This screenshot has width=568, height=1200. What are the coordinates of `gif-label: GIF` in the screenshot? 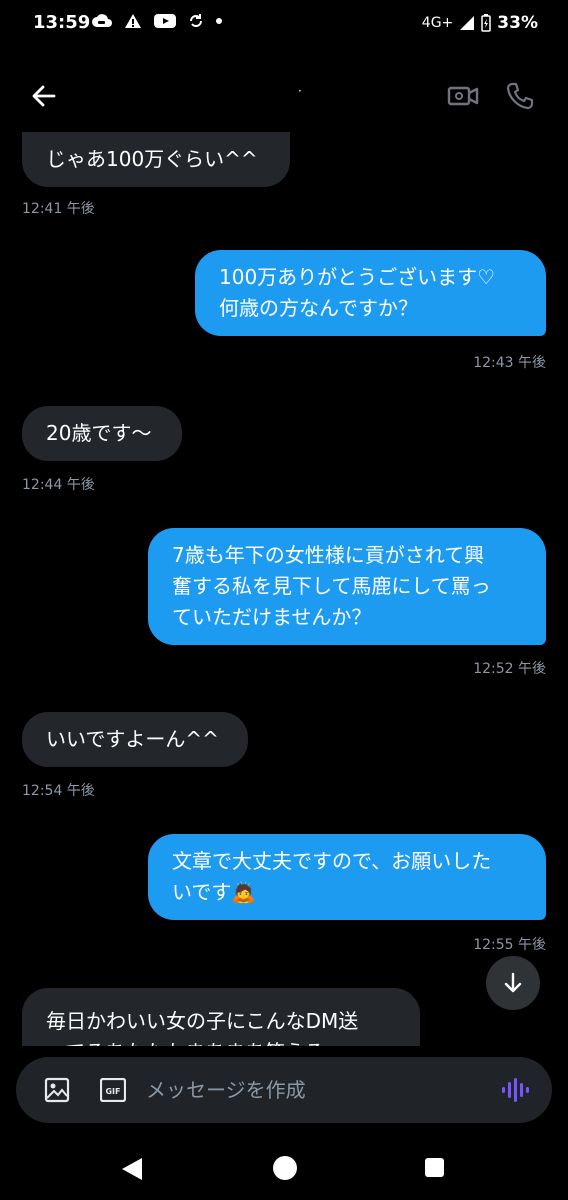 It's located at (112, 1091).